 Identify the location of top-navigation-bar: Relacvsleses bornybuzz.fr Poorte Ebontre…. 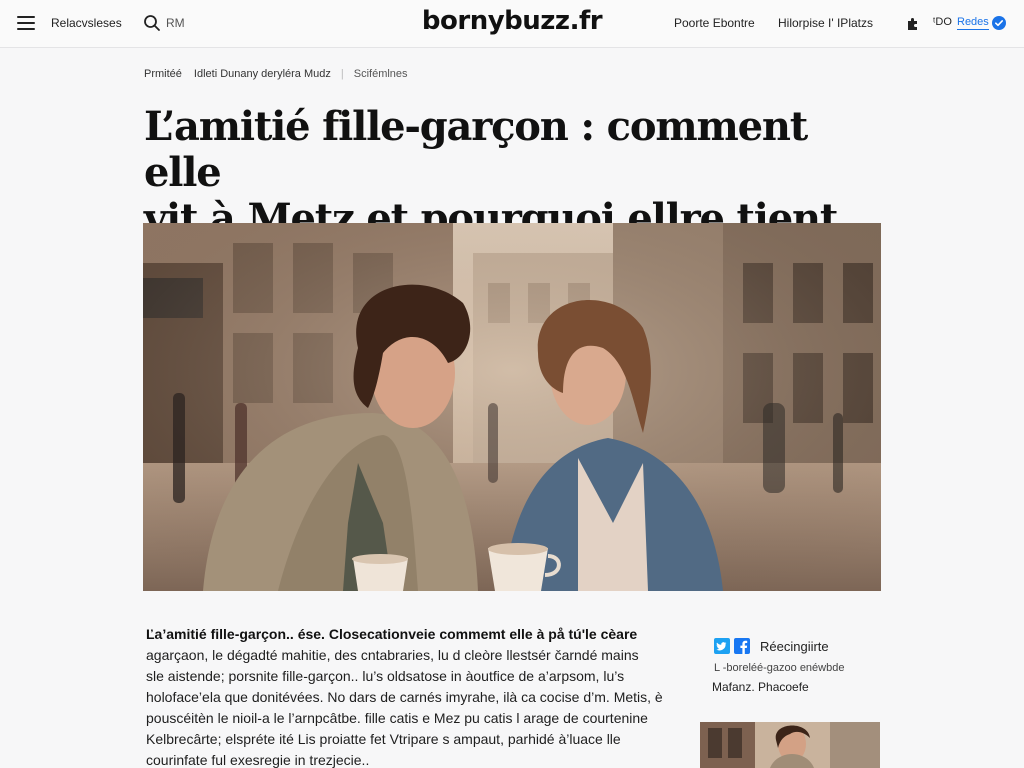
(512, 24).